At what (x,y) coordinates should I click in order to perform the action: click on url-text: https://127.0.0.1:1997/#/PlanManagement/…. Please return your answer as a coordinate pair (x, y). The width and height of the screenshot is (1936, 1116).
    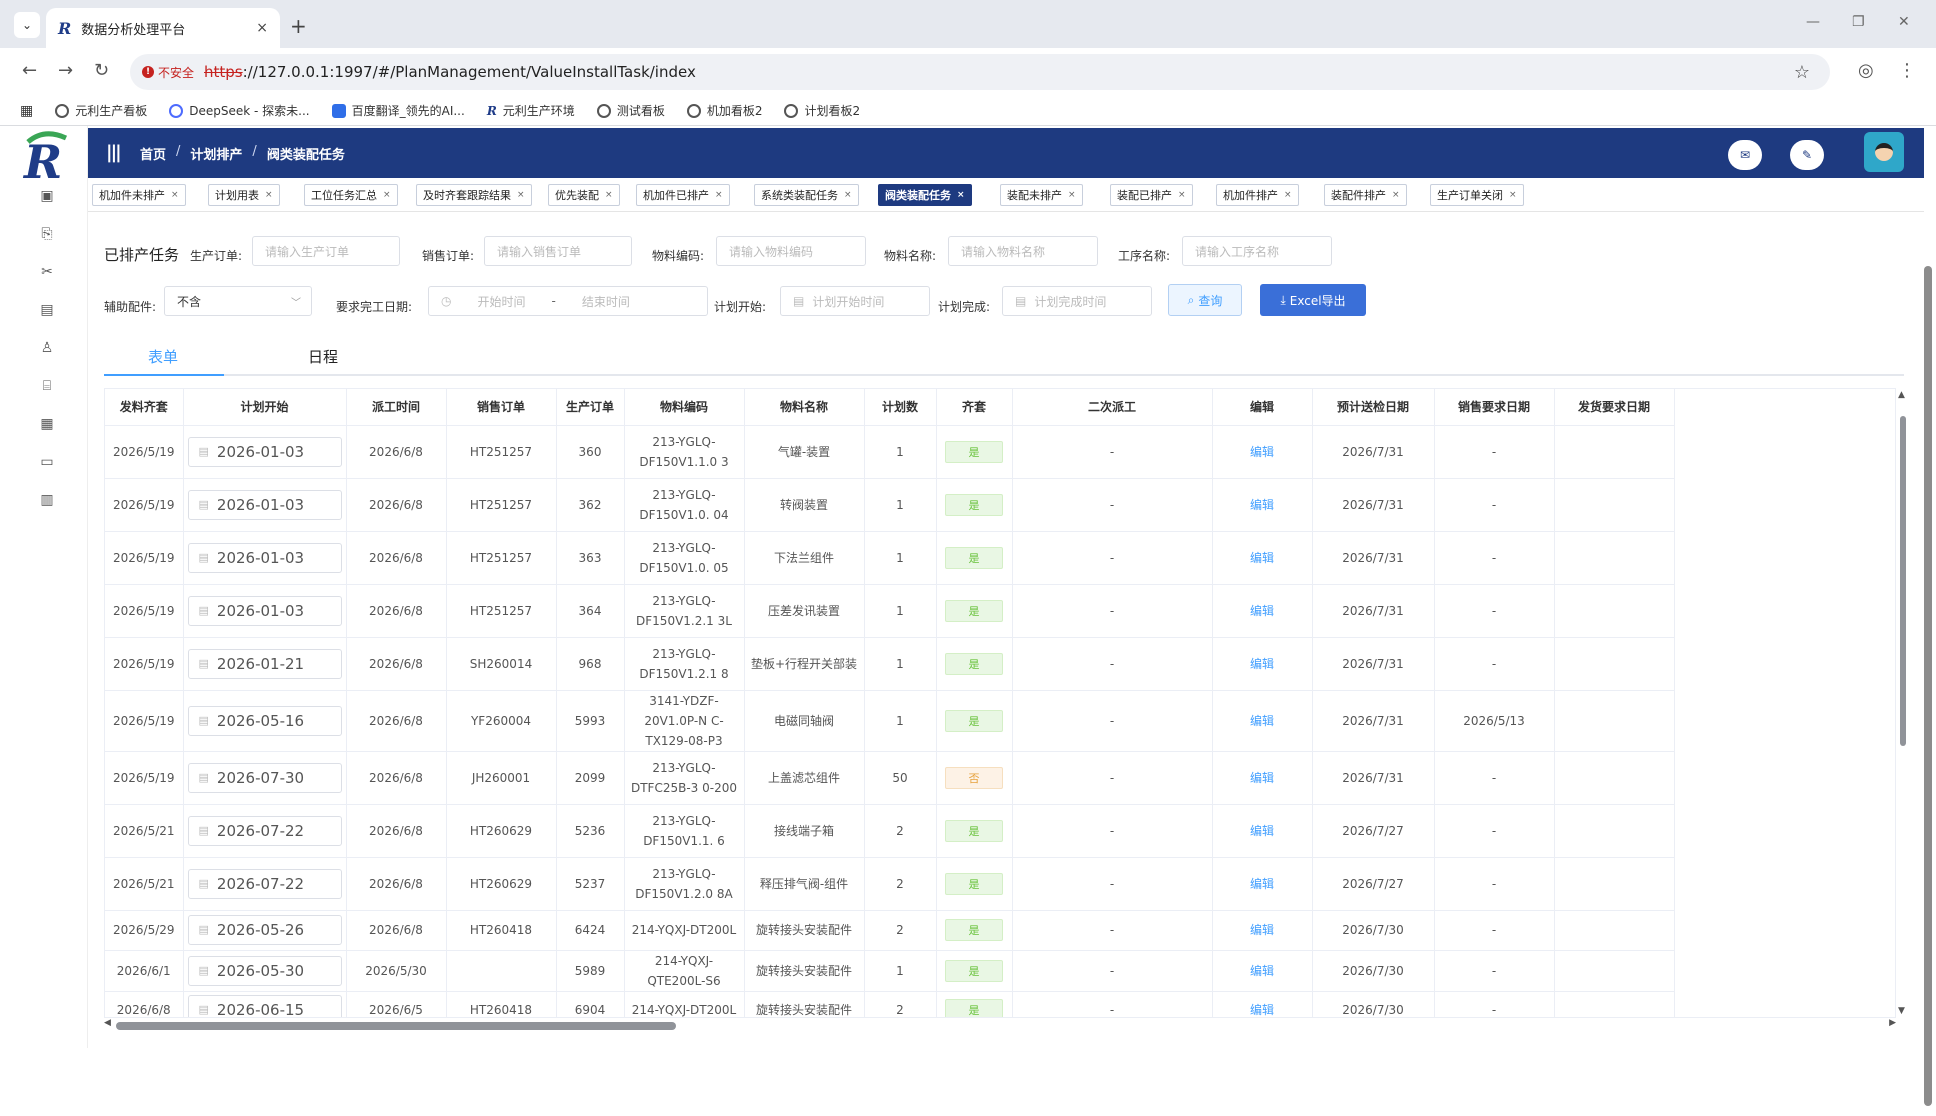
    Looking at the image, I should click on (450, 72).